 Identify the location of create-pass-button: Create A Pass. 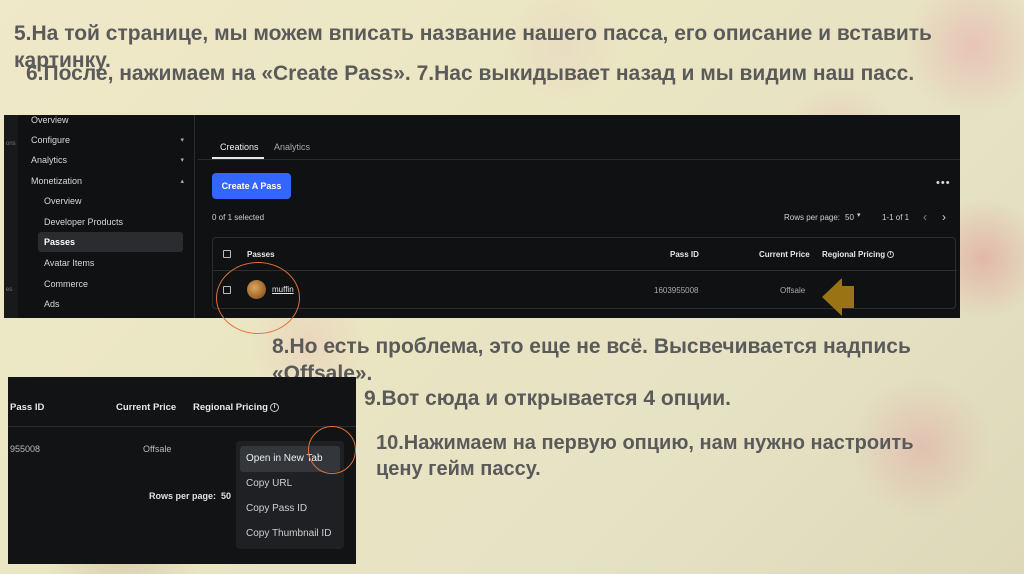
(251, 186).